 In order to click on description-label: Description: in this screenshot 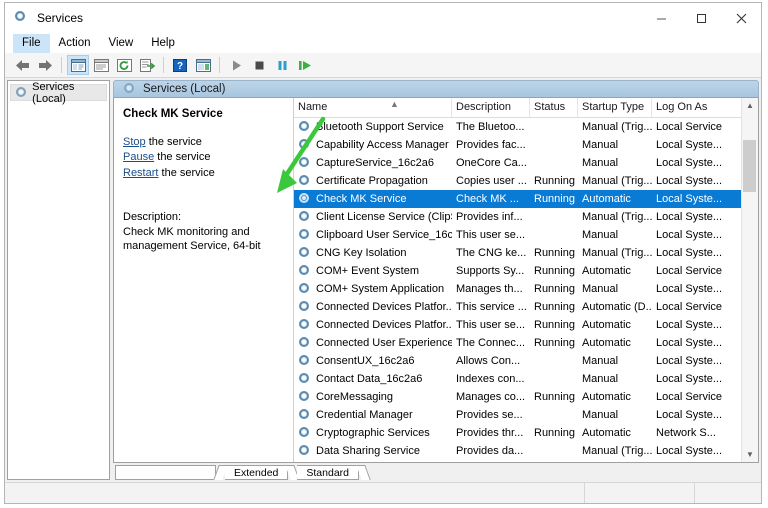, I will do `click(152, 217)`.